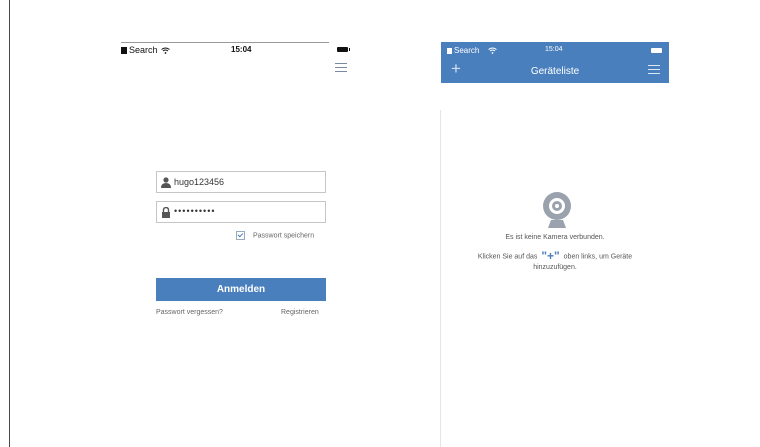  I want to click on username-field: hugo123456, so click(241, 182).